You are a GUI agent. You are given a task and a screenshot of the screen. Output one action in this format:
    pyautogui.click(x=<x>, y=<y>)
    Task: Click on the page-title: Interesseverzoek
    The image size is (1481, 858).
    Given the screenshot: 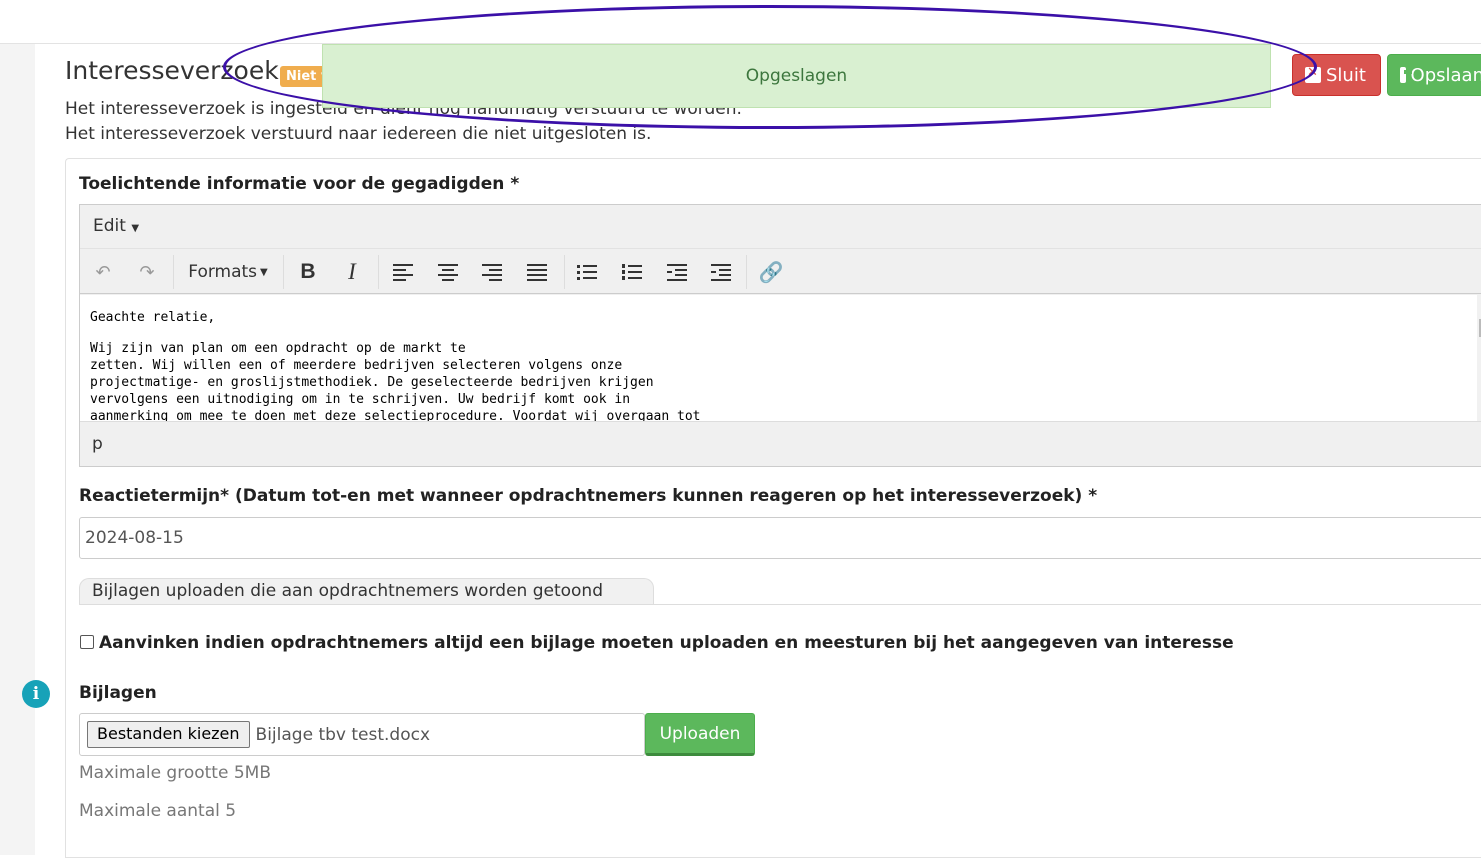 What is the action you would take?
    pyautogui.click(x=172, y=70)
    